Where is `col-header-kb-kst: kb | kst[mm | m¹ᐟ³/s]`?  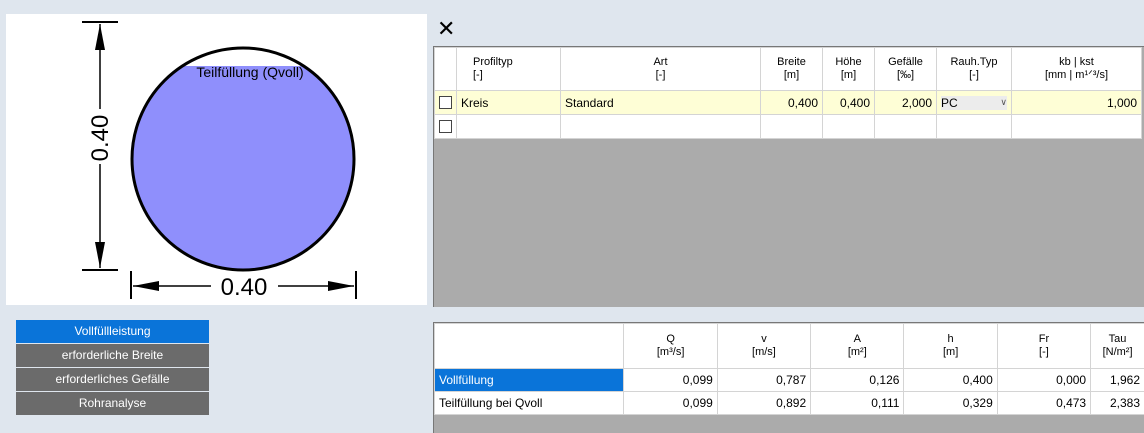 col-header-kb-kst: kb | kst[mm | m¹ᐟ³/s] is located at coordinates (1077, 69).